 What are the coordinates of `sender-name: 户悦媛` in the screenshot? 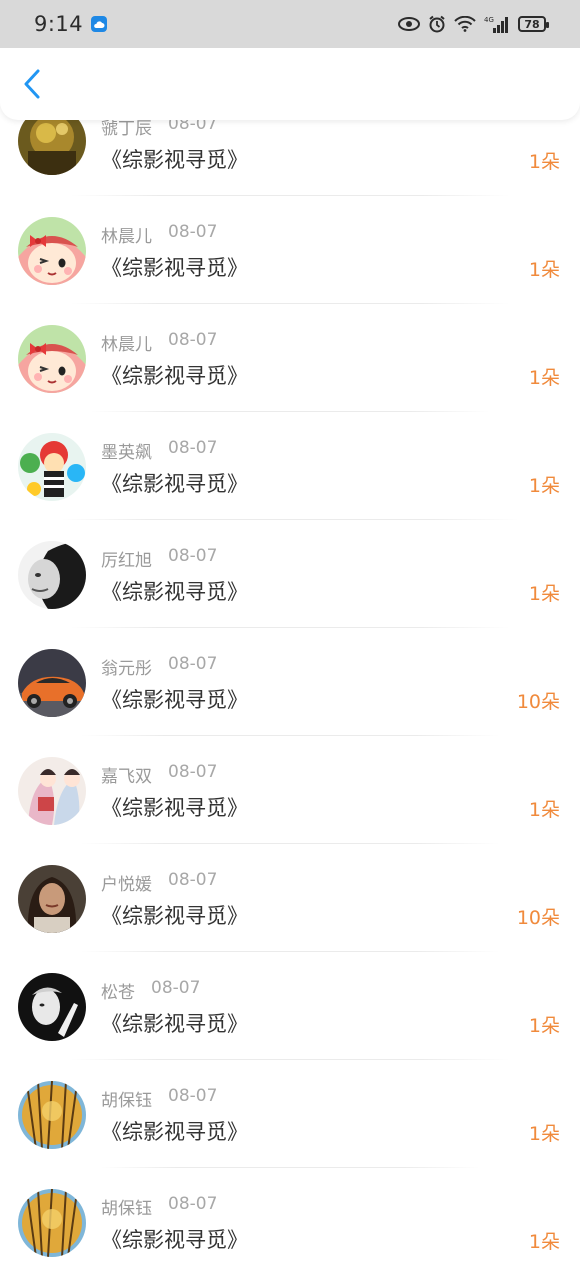 It's located at (126, 885).